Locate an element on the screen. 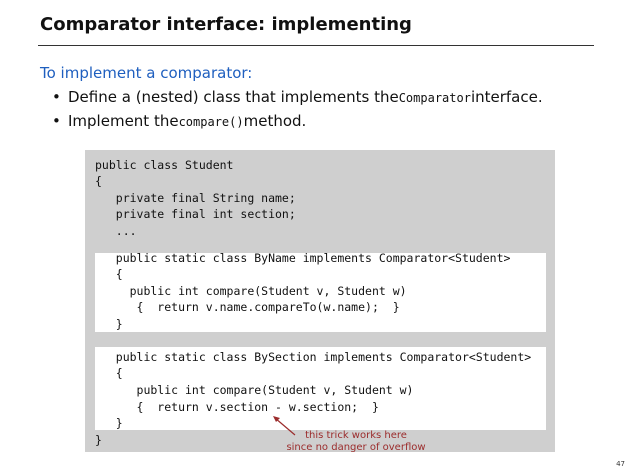  bullet-code: Comparator is located at coordinates (434, 98).